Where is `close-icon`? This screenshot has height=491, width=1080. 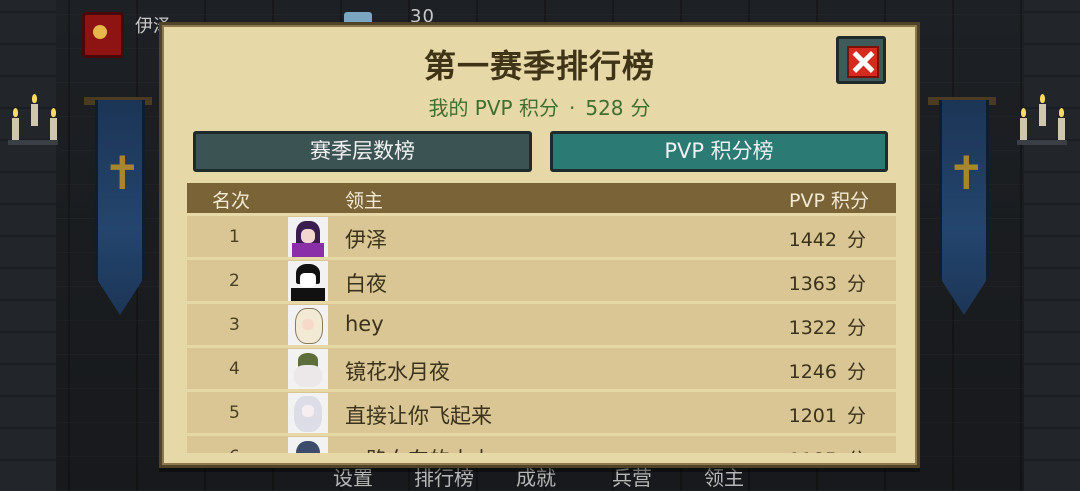 close-icon is located at coordinates (863, 62).